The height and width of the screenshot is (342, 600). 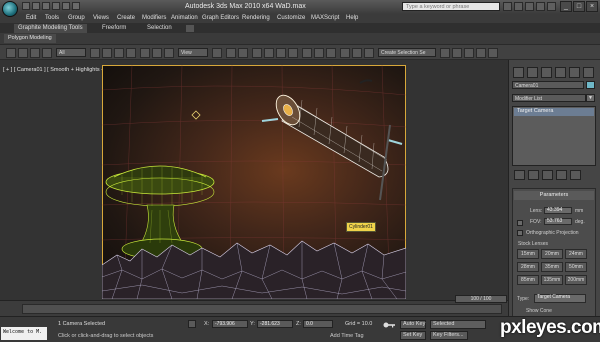 I want to click on track-bar, so click(x=262, y=309).